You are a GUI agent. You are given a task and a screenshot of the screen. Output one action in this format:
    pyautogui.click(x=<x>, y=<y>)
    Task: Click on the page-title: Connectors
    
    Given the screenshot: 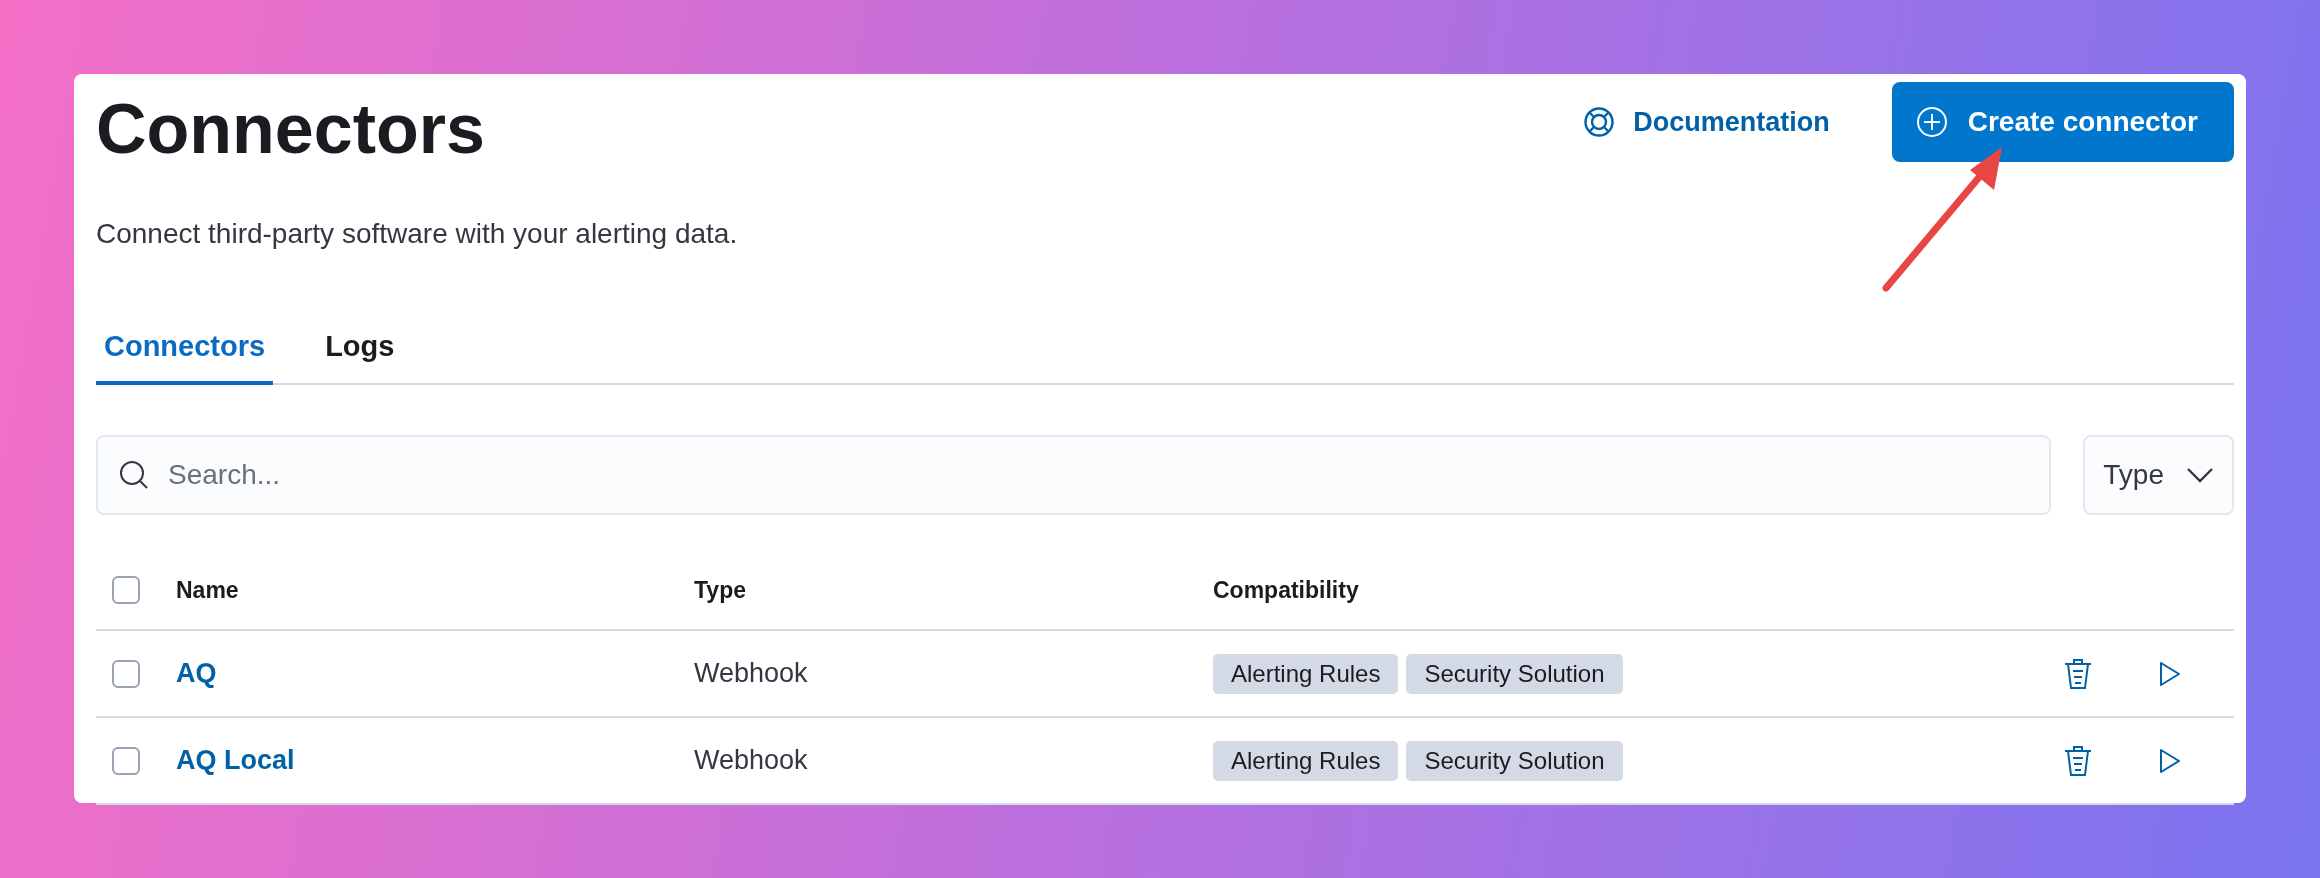 What is the action you would take?
    pyautogui.click(x=290, y=129)
    